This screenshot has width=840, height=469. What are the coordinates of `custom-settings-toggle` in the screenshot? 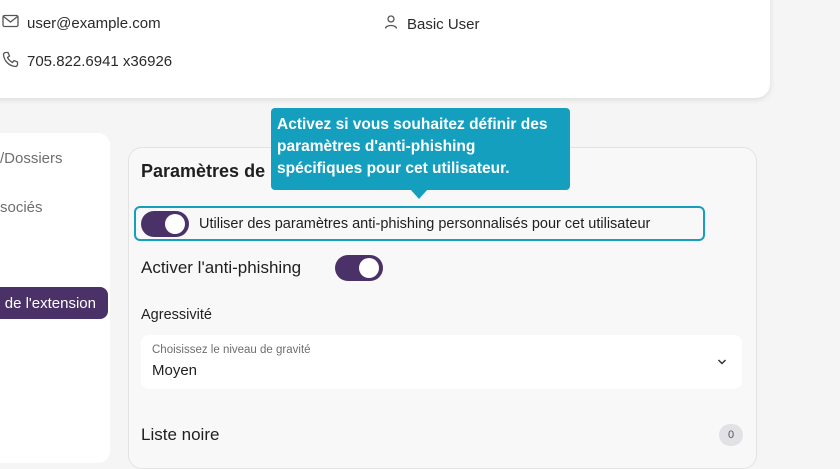 It's located at (165, 223).